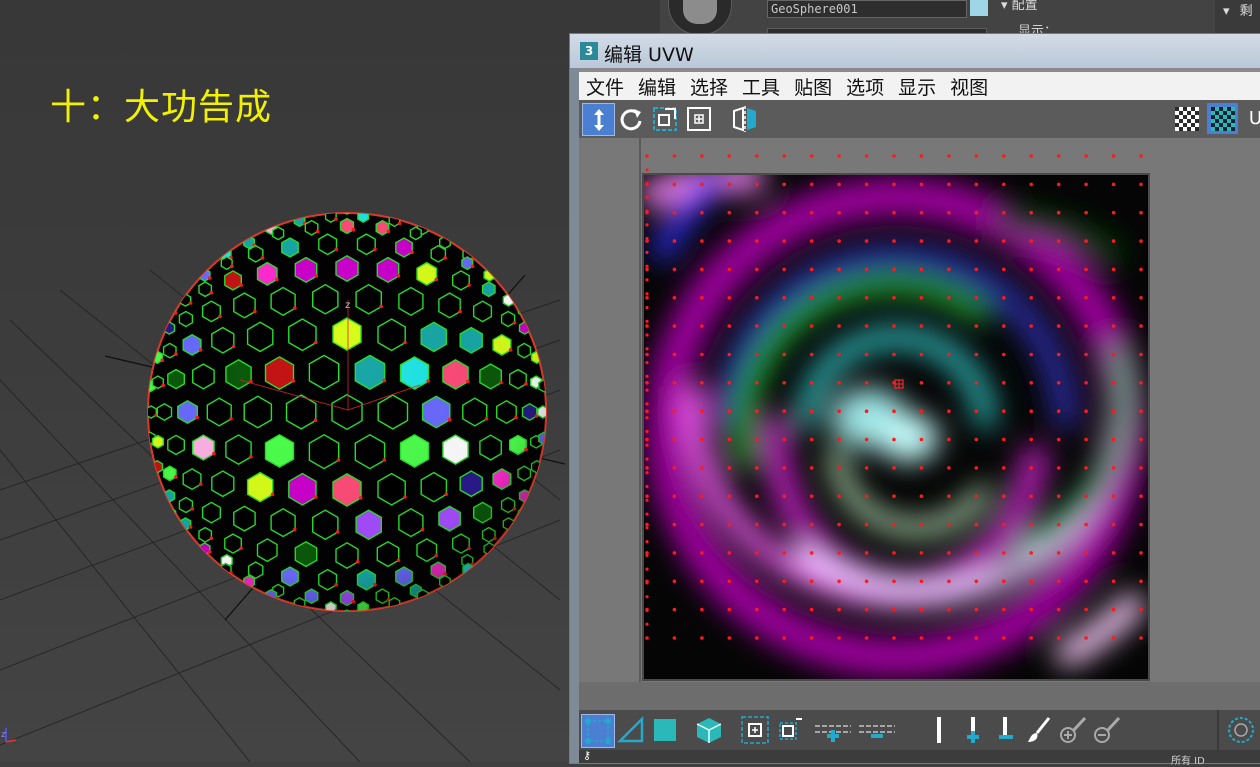  I want to click on edge-select-button, so click(631, 730).